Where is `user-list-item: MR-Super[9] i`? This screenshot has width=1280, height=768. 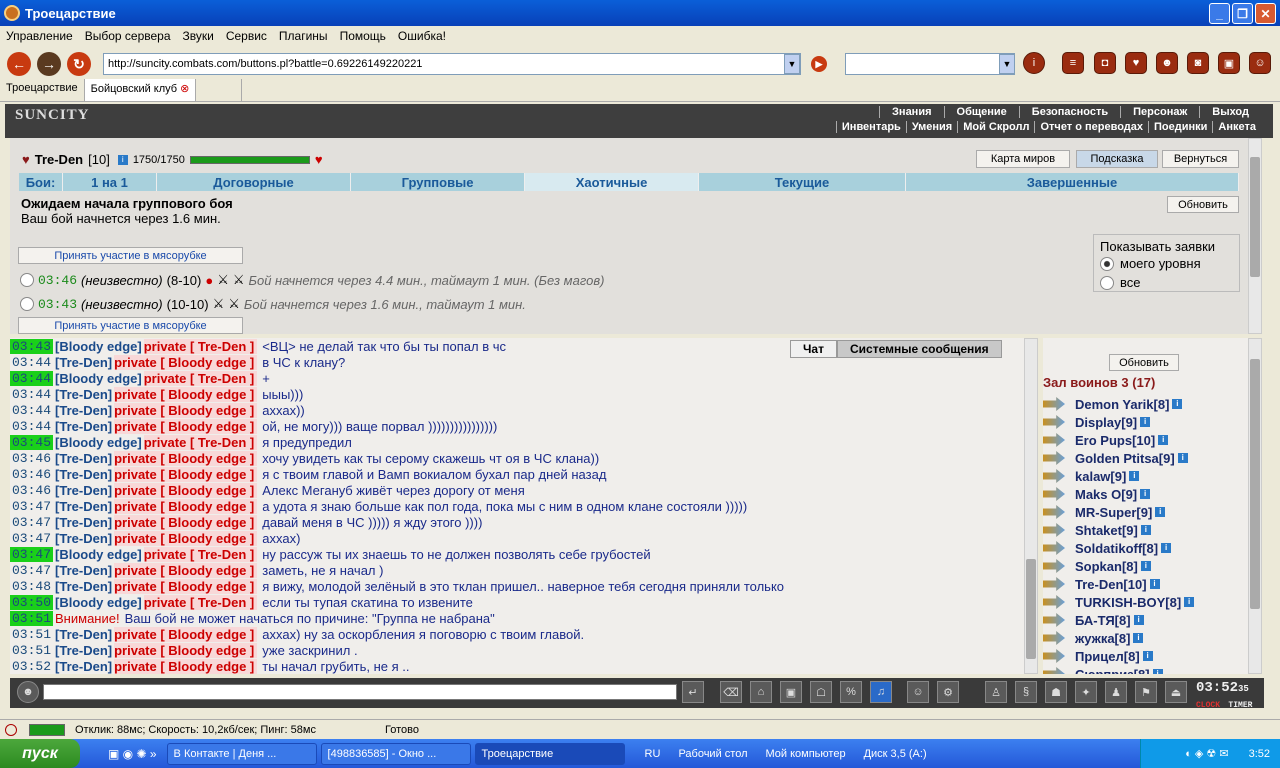 user-list-item: MR-Super[9] i is located at coordinates (1104, 512).